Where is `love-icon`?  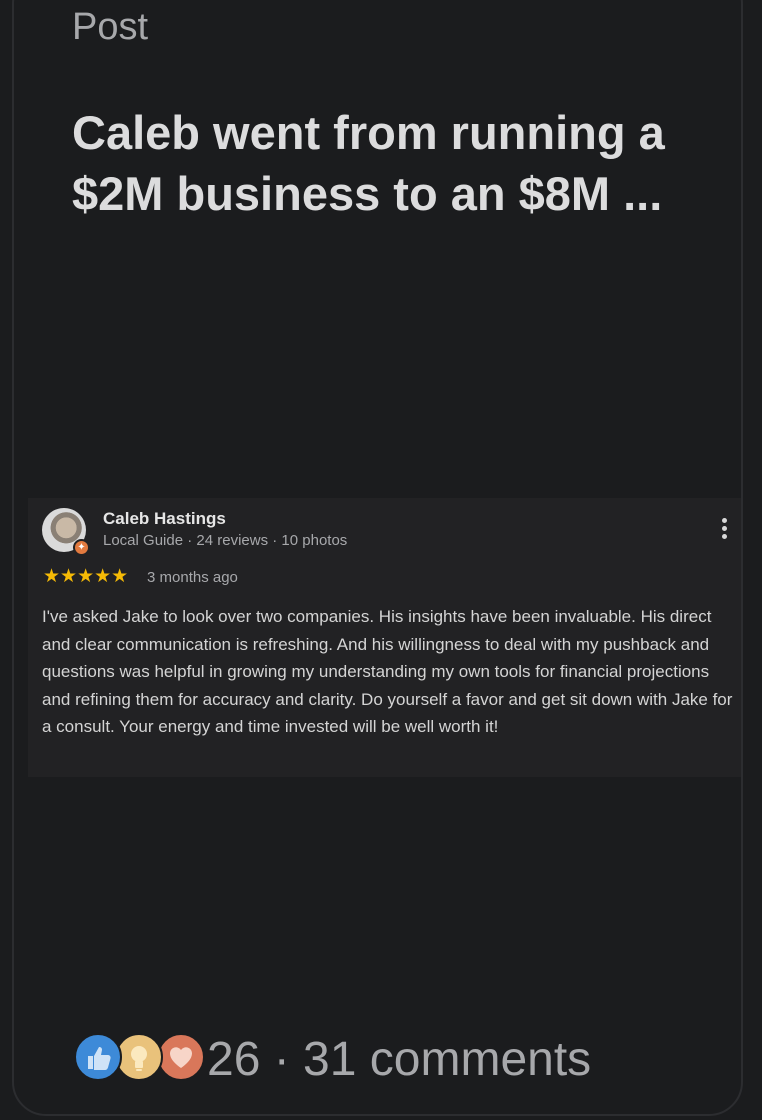
love-icon is located at coordinates (181, 1057).